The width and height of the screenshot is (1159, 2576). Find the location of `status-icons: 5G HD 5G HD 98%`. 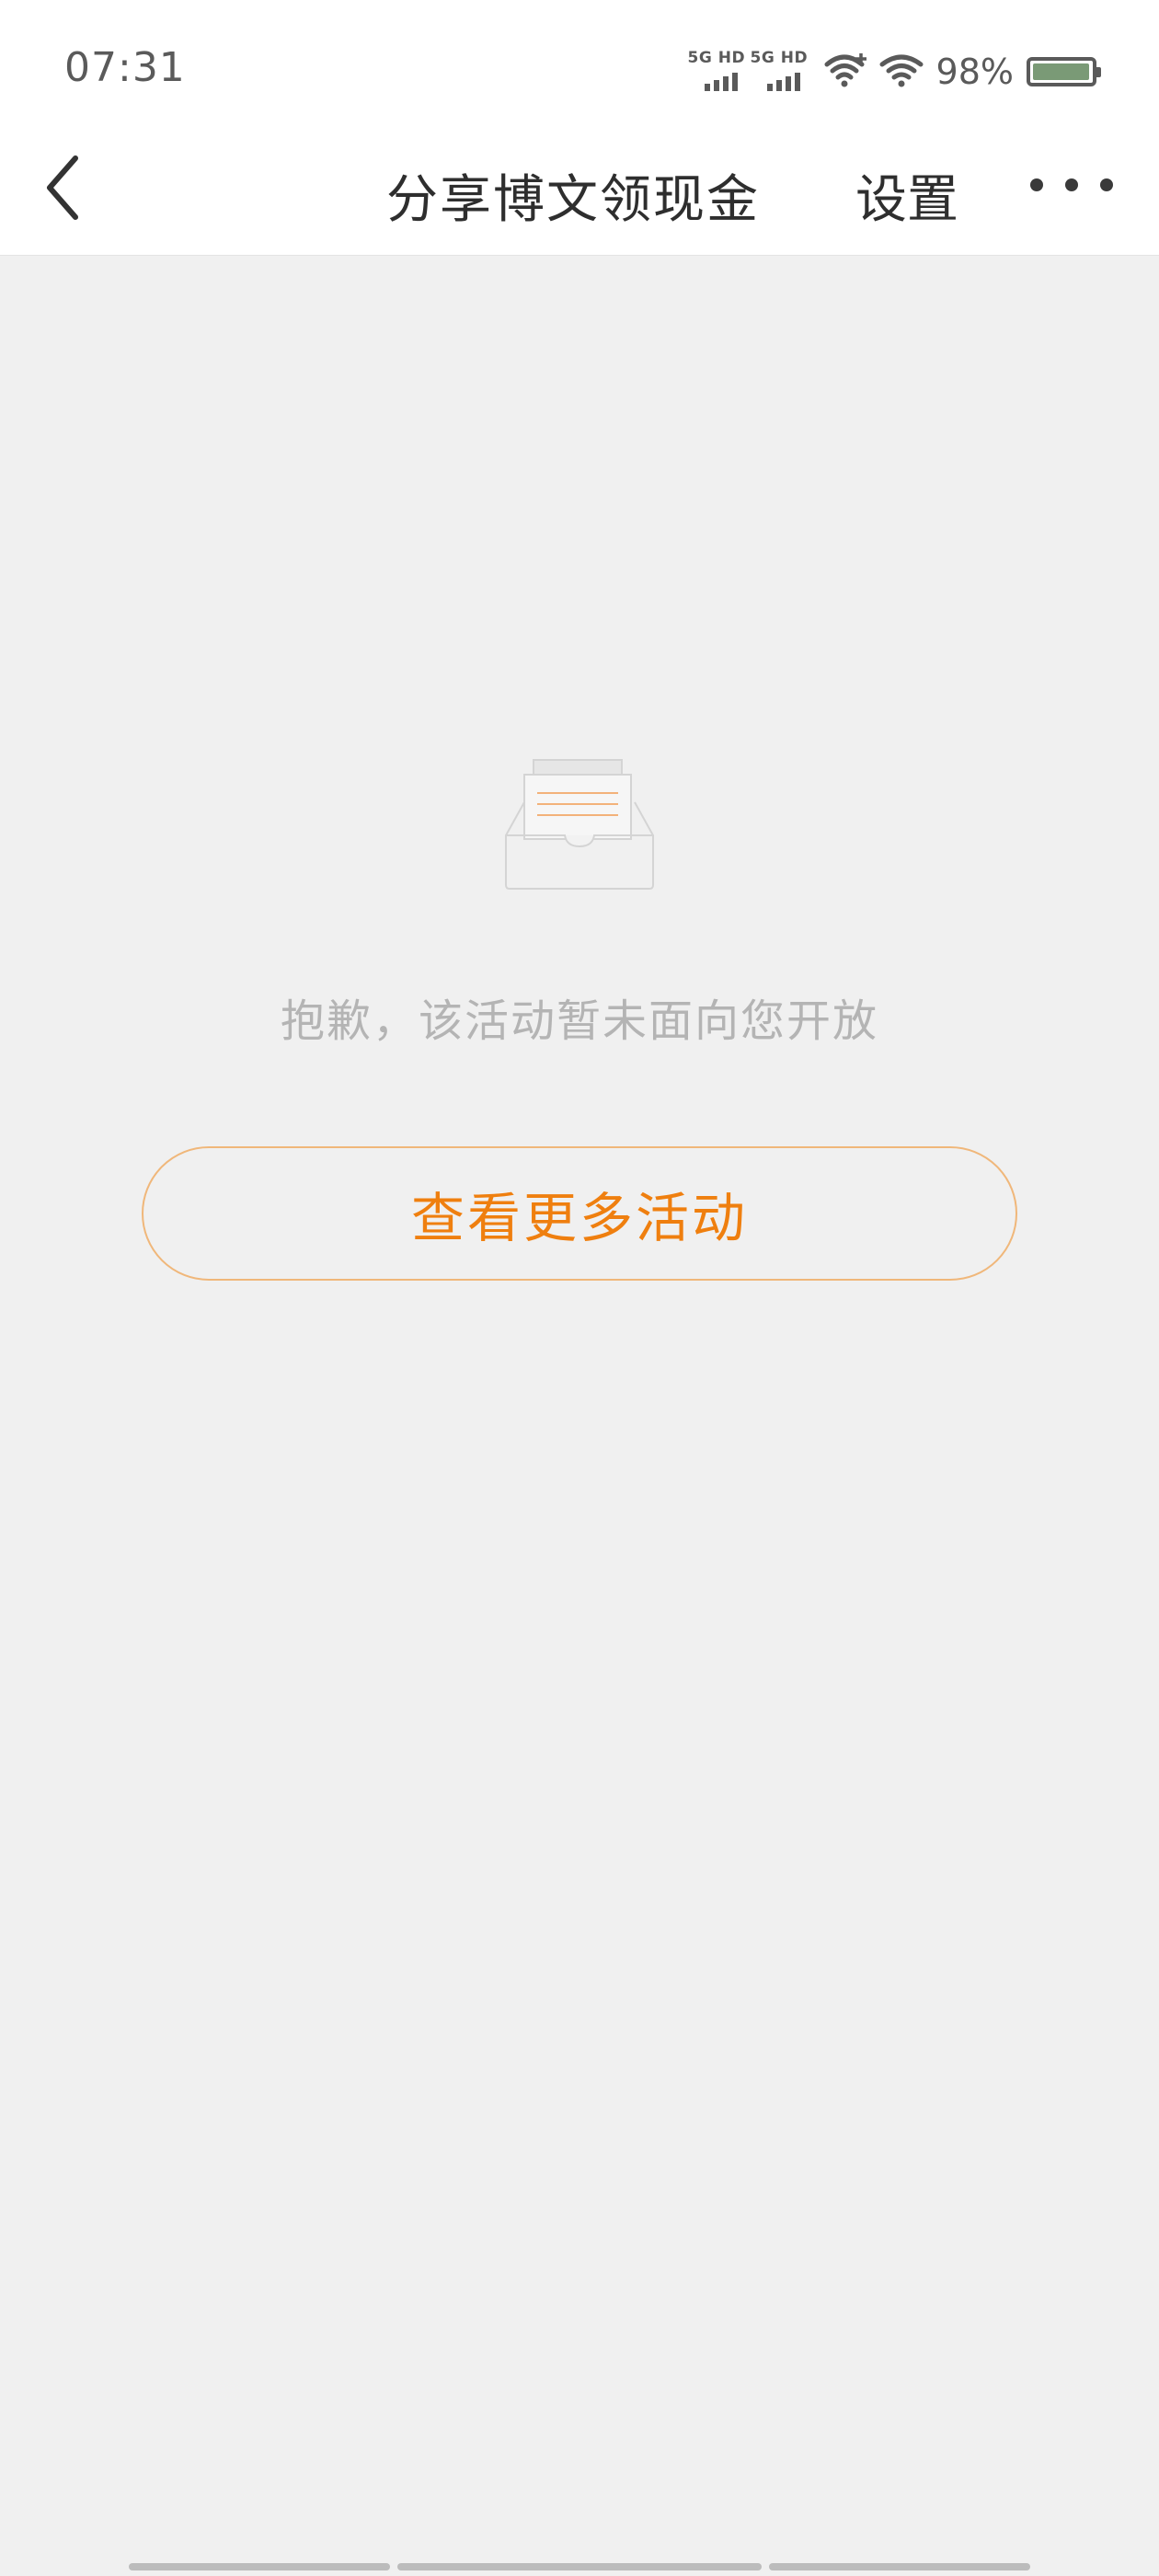

status-icons: 5G HD 5G HD 98% is located at coordinates (894, 72).